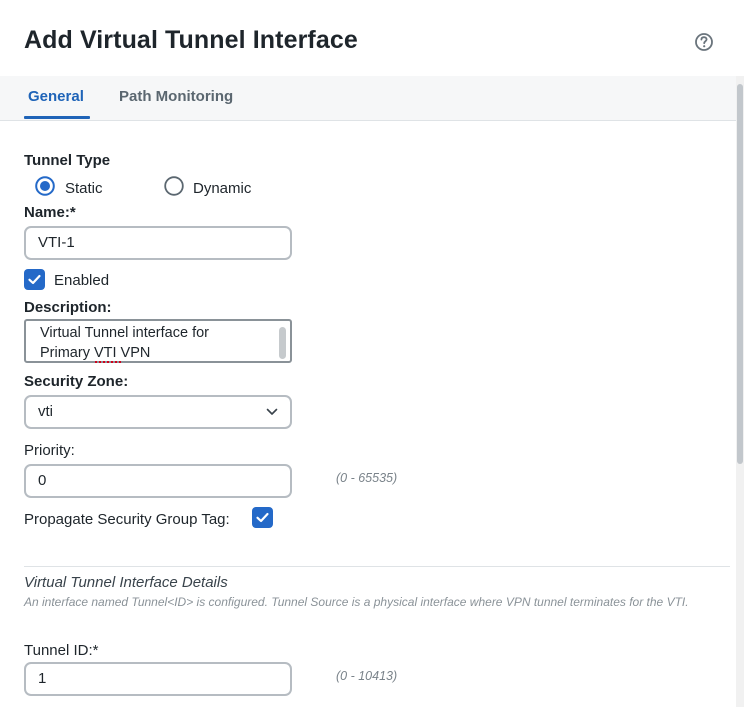 The image size is (744, 707). What do you see at coordinates (282, 343) in the screenshot?
I see `textarea-scrollbar` at bounding box center [282, 343].